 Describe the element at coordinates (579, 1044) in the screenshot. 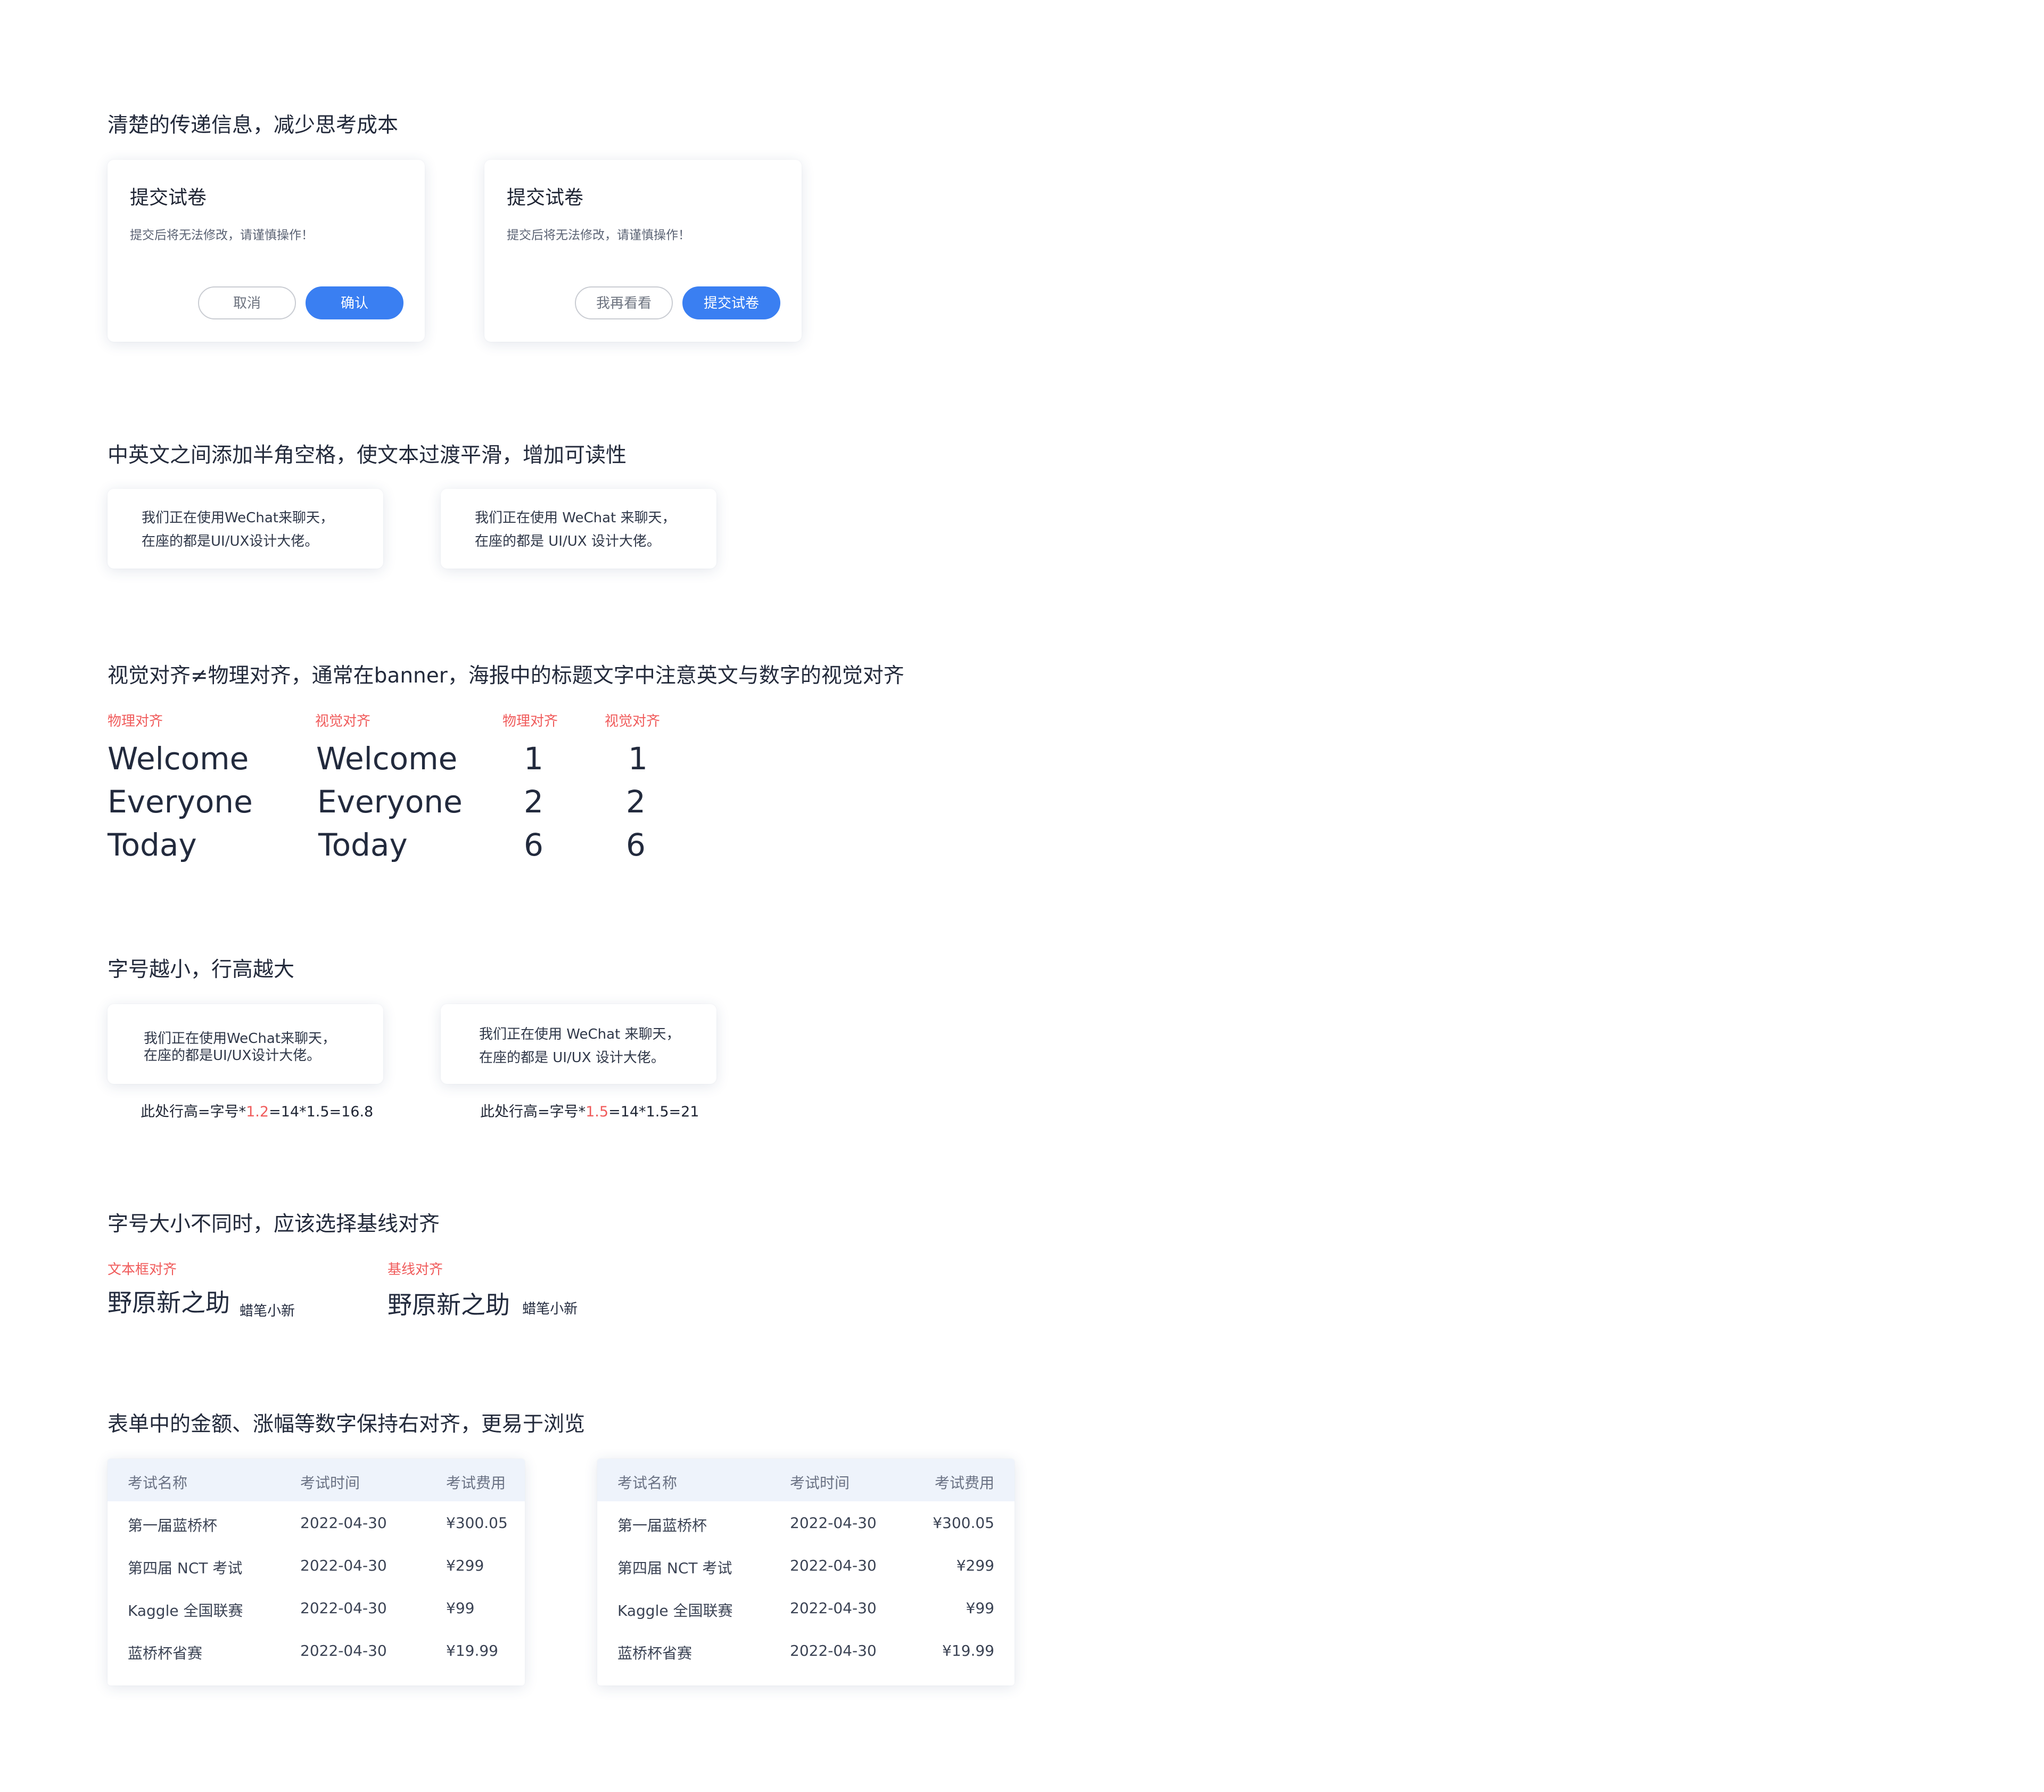

I see `text-card-loose-leading: 我们正在使用 WeChat 来聊天， 在座的都是 UI/UX 设计大佬。` at that location.